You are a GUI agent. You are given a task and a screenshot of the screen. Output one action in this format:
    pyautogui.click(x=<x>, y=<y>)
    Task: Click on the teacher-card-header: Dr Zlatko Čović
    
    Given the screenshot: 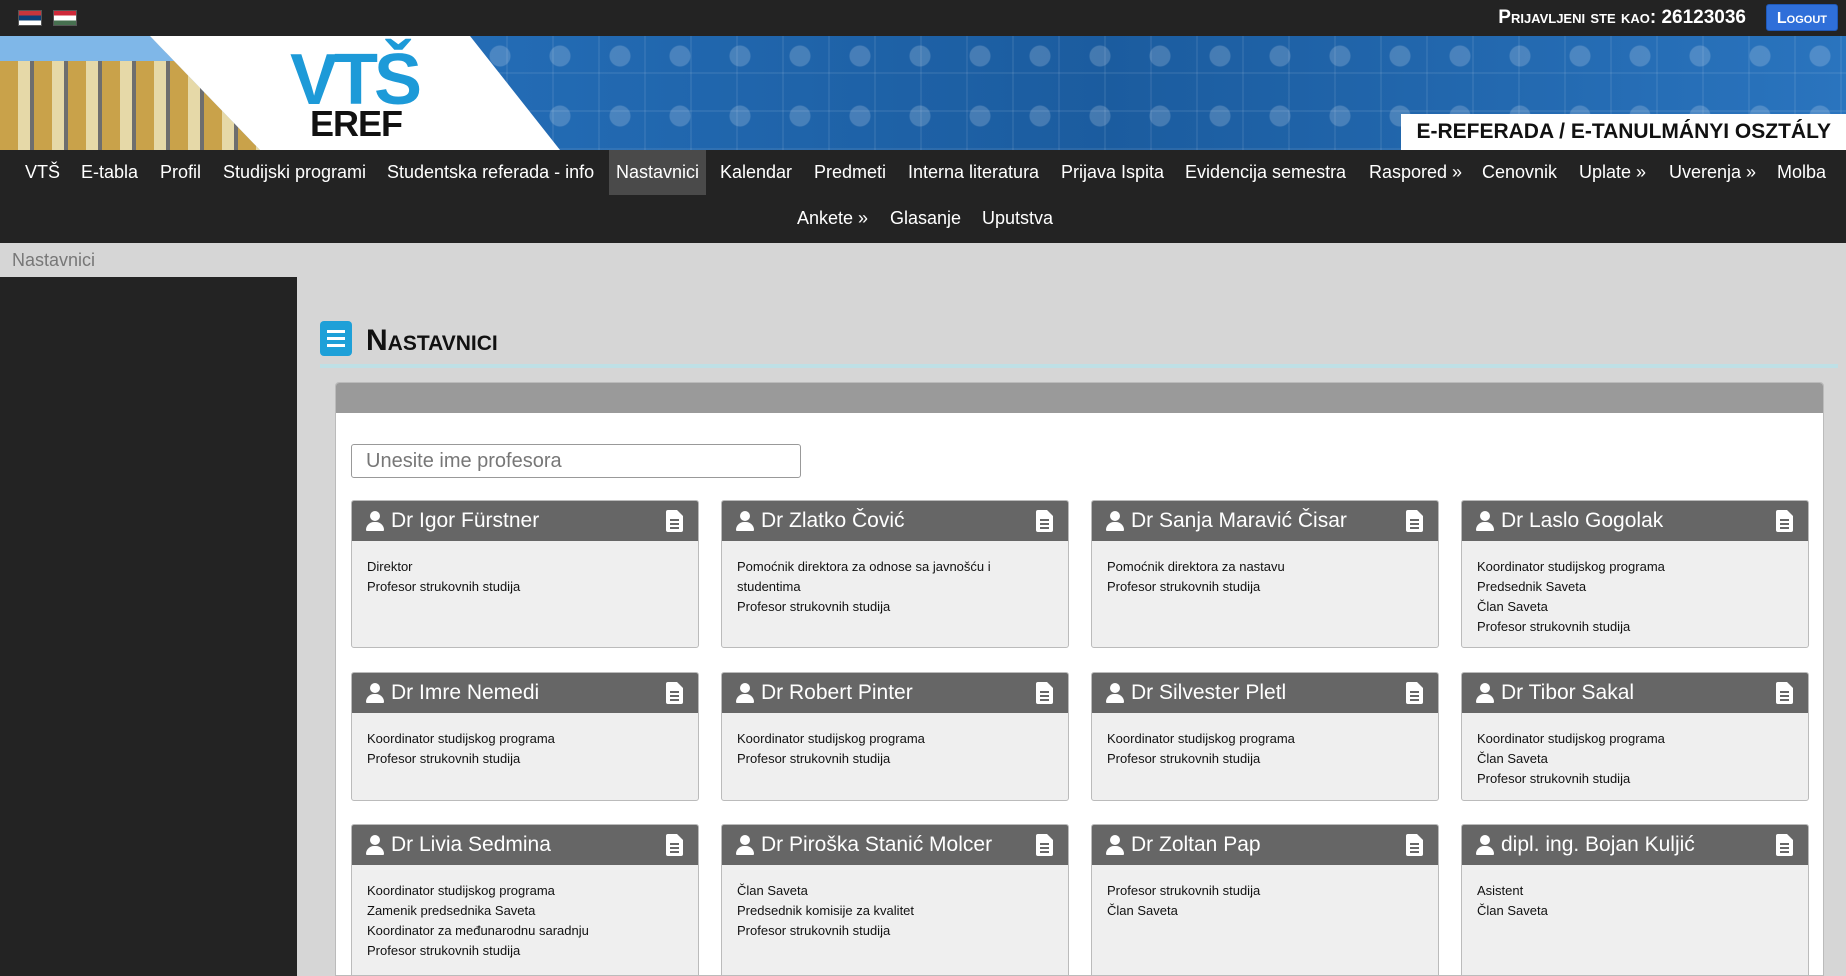 What is the action you would take?
    pyautogui.click(x=895, y=521)
    